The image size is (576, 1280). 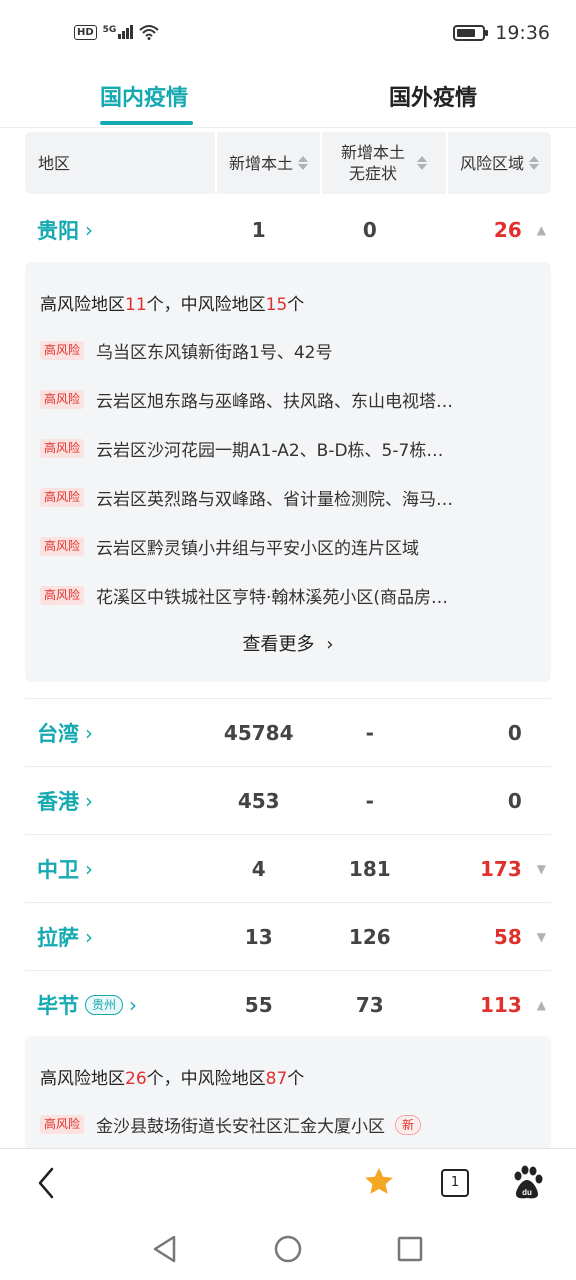 What do you see at coordinates (278, 644) in the screenshot?
I see `see-more-label: 查看更多` at bounding box center [278, 644].